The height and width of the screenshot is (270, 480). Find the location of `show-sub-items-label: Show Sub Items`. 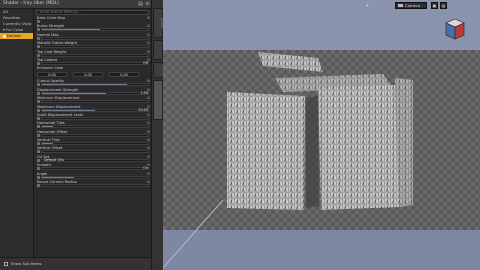

show-sub-items-label: Show Sub Items is located at coordinates (26, 263).